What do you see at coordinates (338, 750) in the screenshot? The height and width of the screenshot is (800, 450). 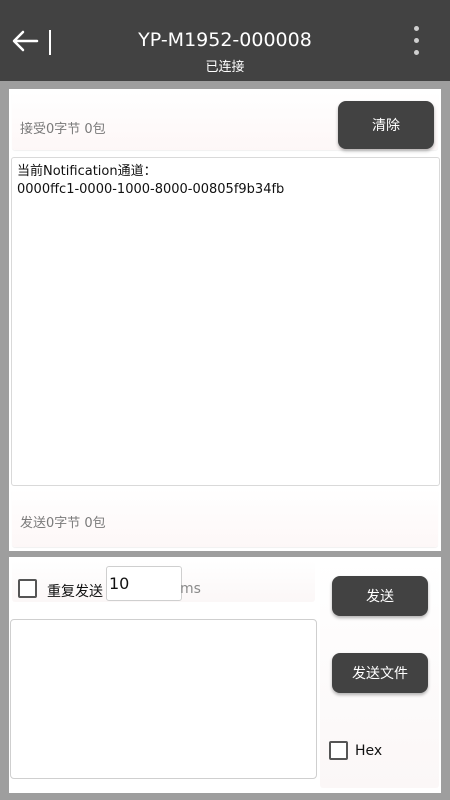 I see `hex-checkbox` at bounding box center [338, 750].